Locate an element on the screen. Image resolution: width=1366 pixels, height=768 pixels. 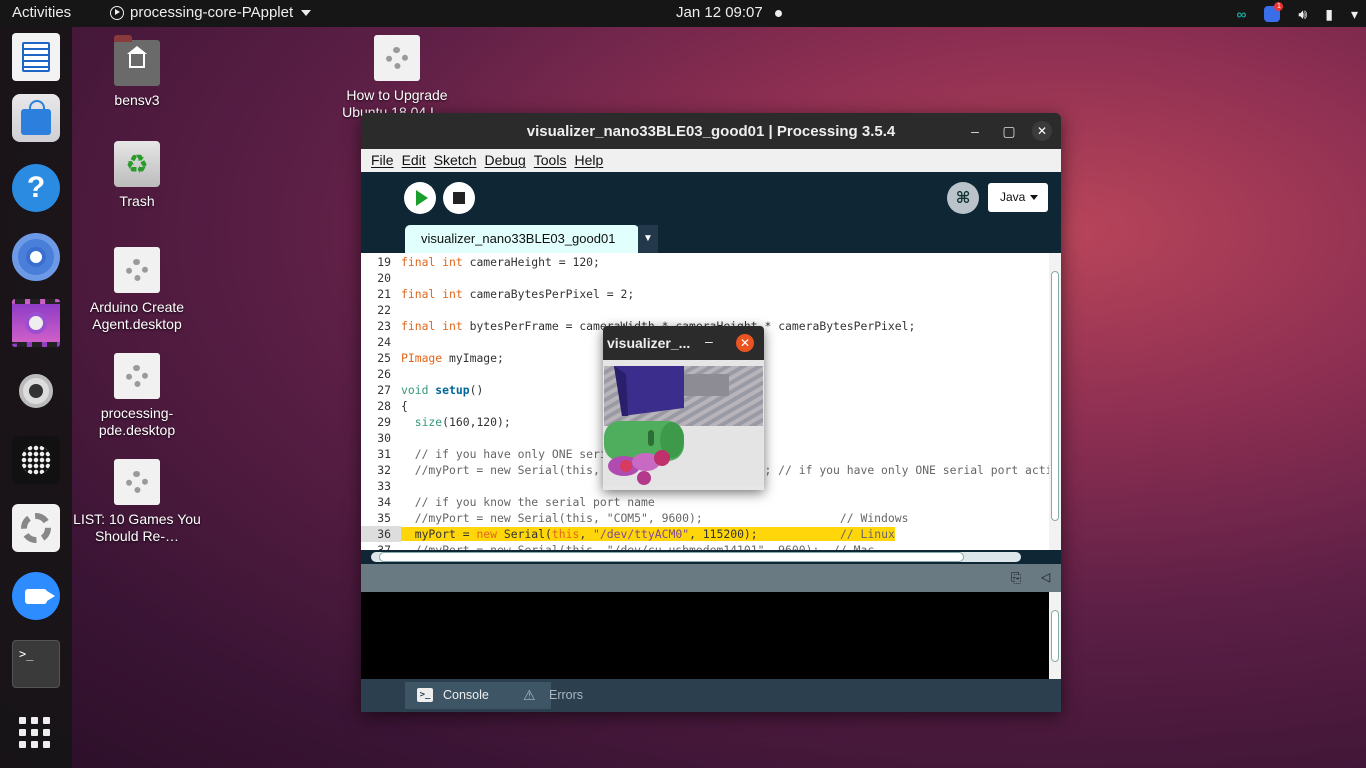
battery-icon: ▮ is located at coordinates (1329, 14).